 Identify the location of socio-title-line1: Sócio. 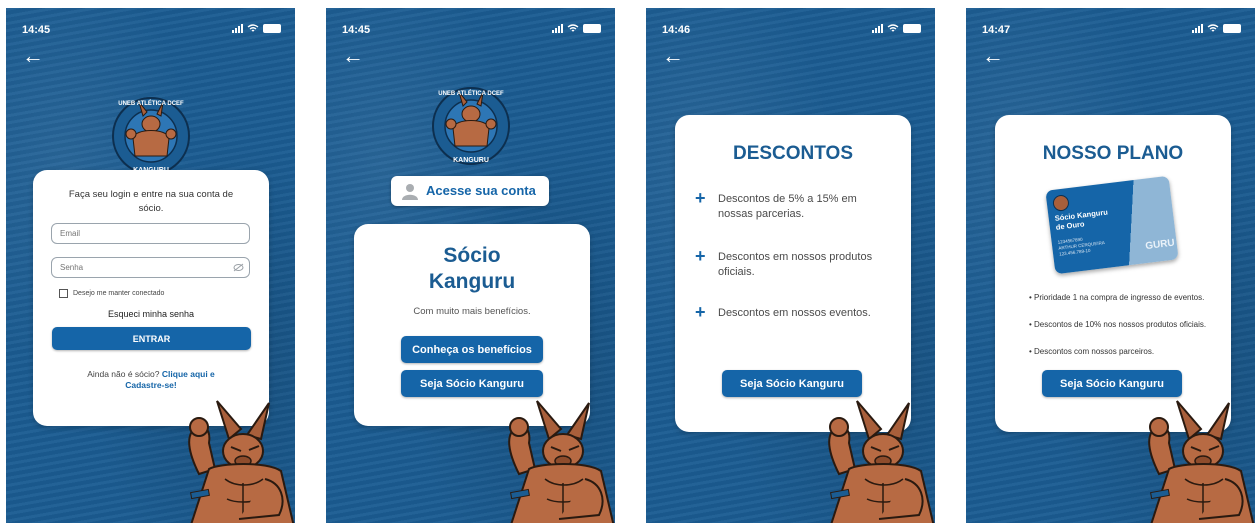
(472, 255).